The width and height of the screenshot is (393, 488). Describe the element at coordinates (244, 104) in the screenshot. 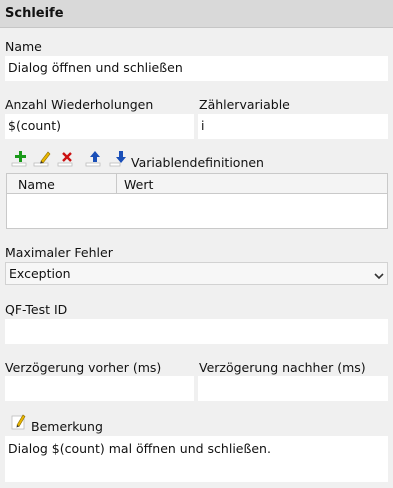

I see `counter-label: Zählervariable` at that location.